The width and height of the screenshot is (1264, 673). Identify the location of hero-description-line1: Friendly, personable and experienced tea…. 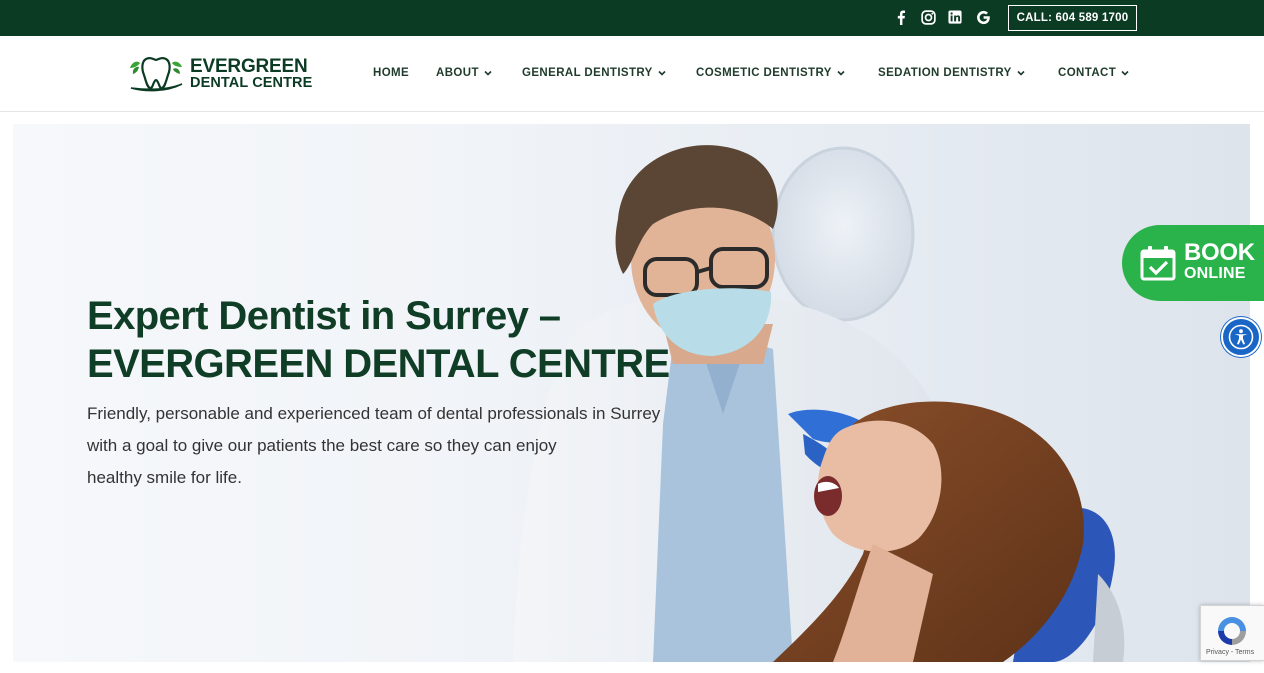
(374, 413).